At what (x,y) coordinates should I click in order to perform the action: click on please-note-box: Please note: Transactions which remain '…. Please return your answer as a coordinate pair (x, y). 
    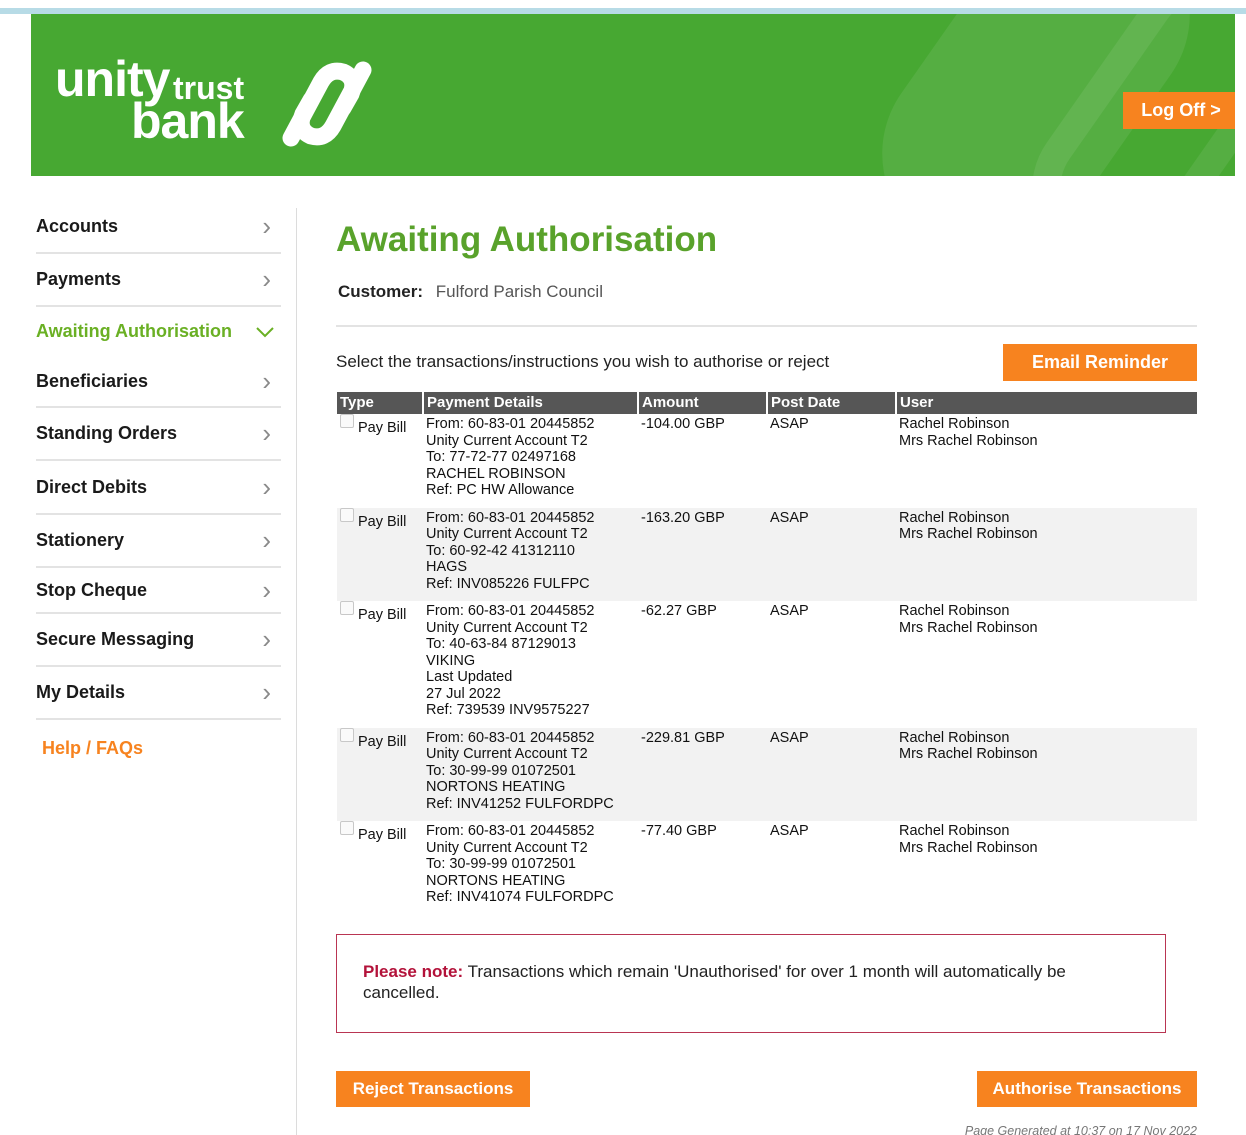
    Looking at the image, I should click on (751, 983).